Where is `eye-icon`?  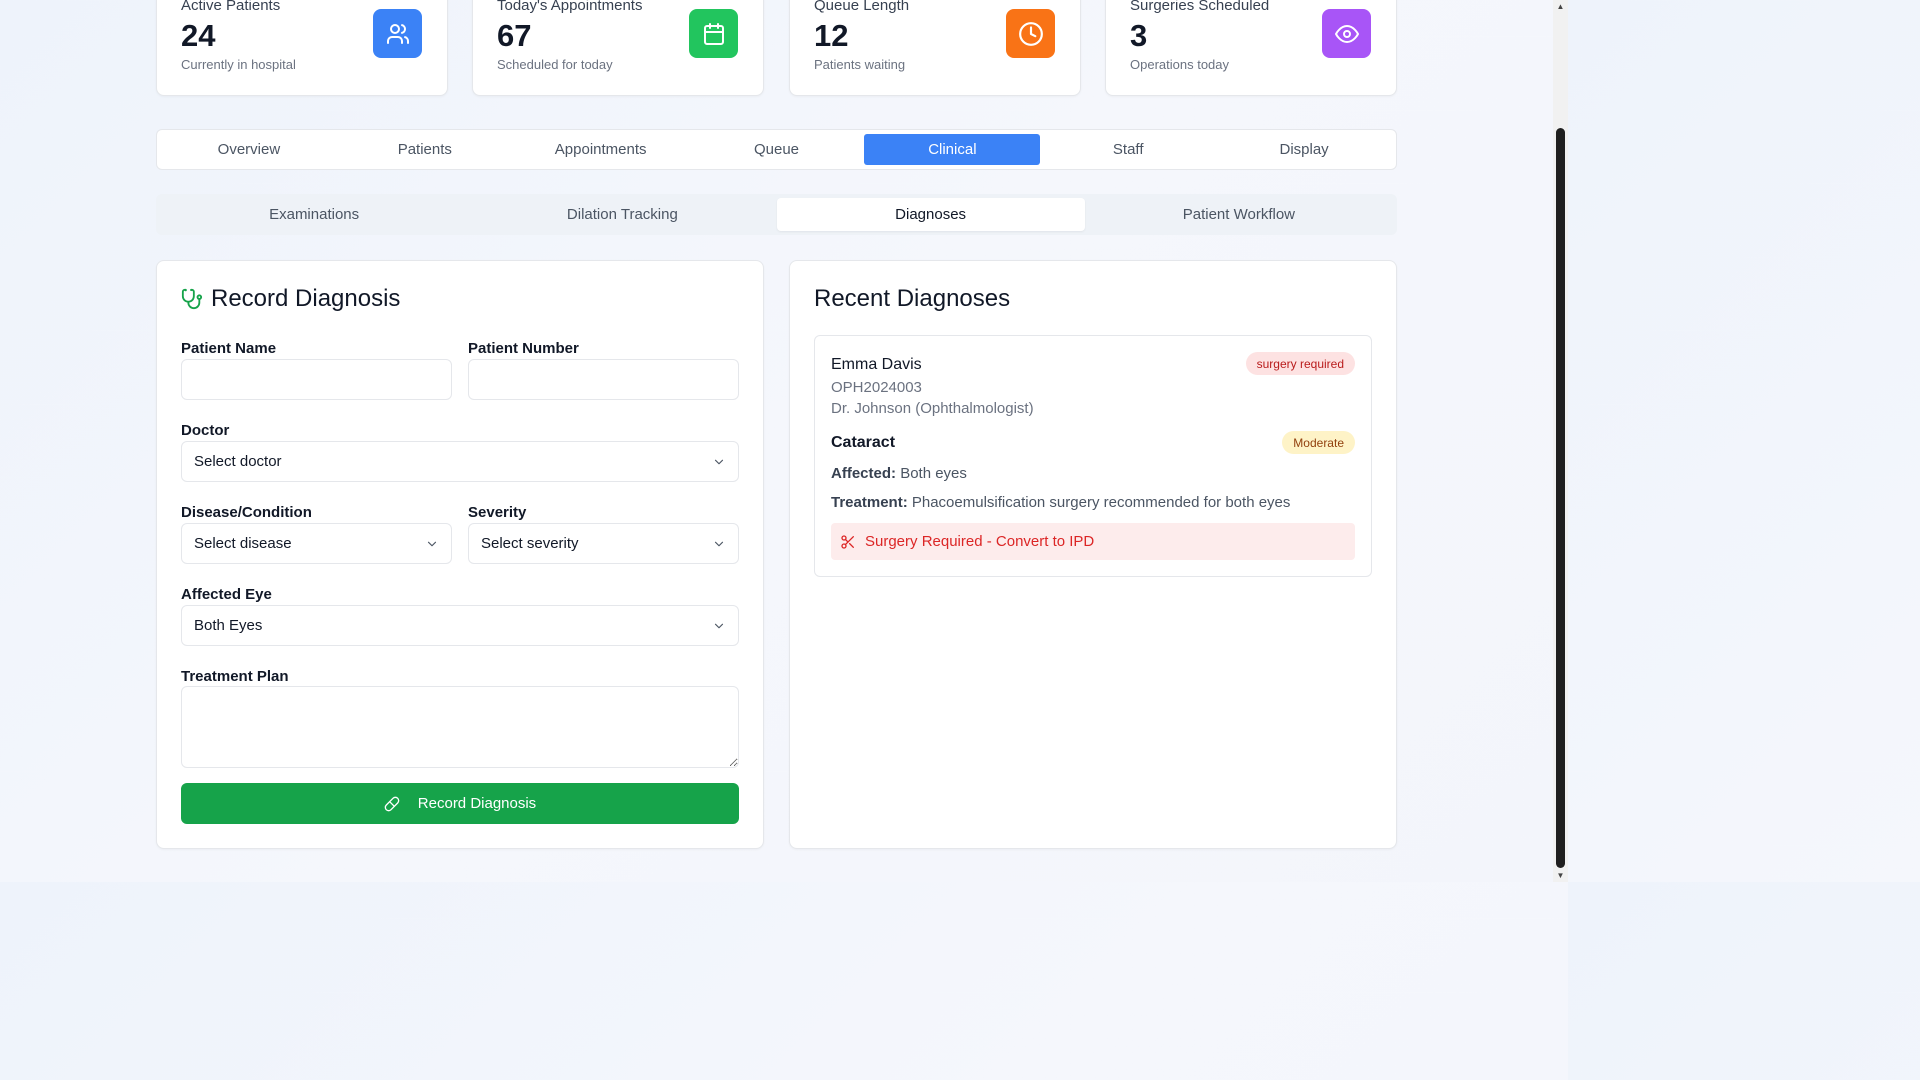 eye-icon is located at coordinates (1346, 33).